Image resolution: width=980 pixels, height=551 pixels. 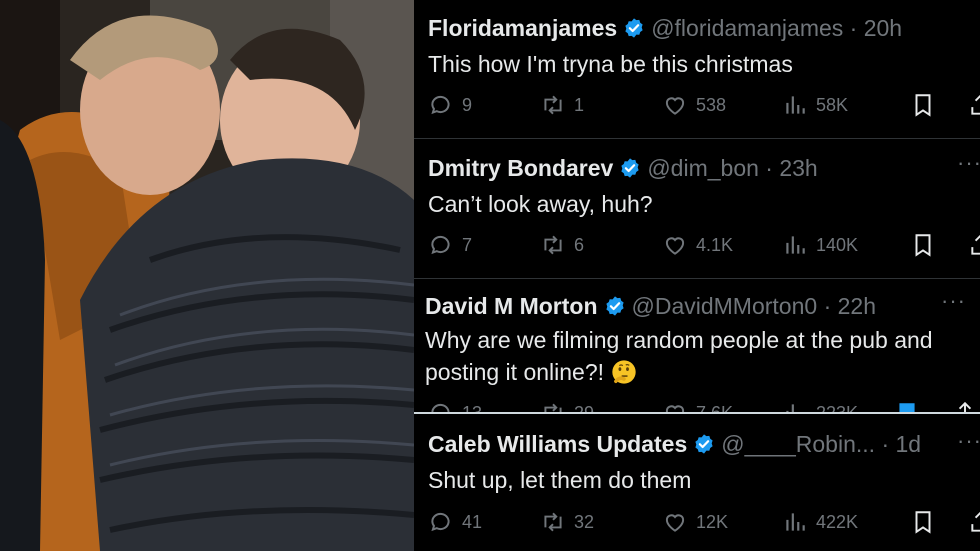 I want to click on timestamp: · 22h, so click(x=846, y=306).